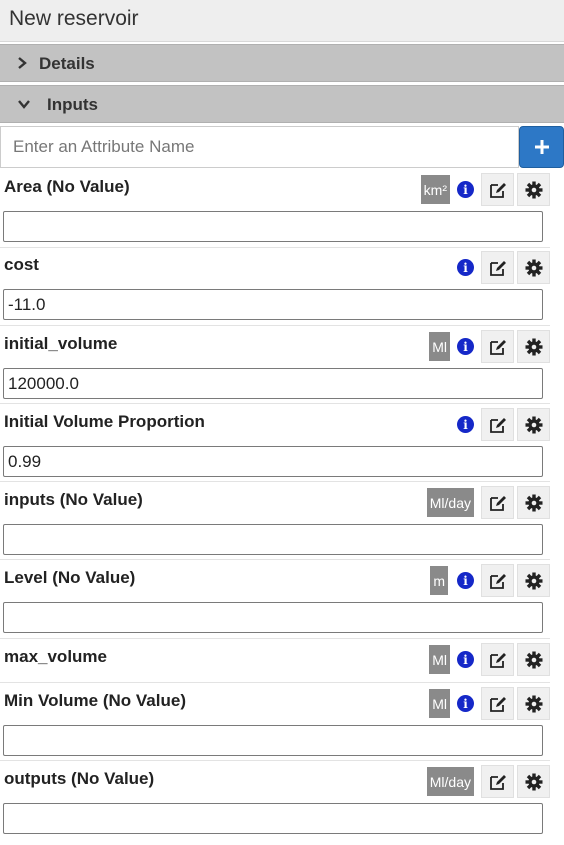  I want to click on attribute-name: initial_volume, so click(61, 343).